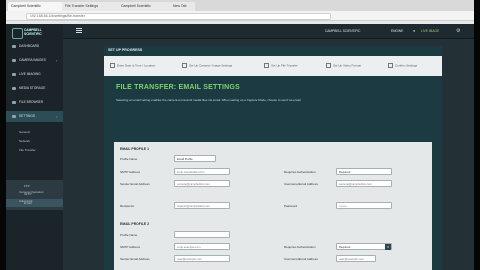 The width and height of the screenshot is (480, 270). What do you see at coordinates (343, 31) in the screenshot?
I see `account-name: CAMPBELL SCIENTIFIC` at bounding box center [343, 31].